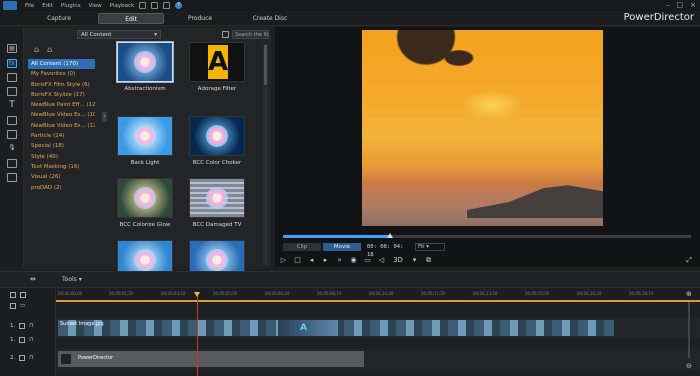  Describe the element at coordinates (12, 120) in the screenshot. I see `transition-room-icon` at that location.